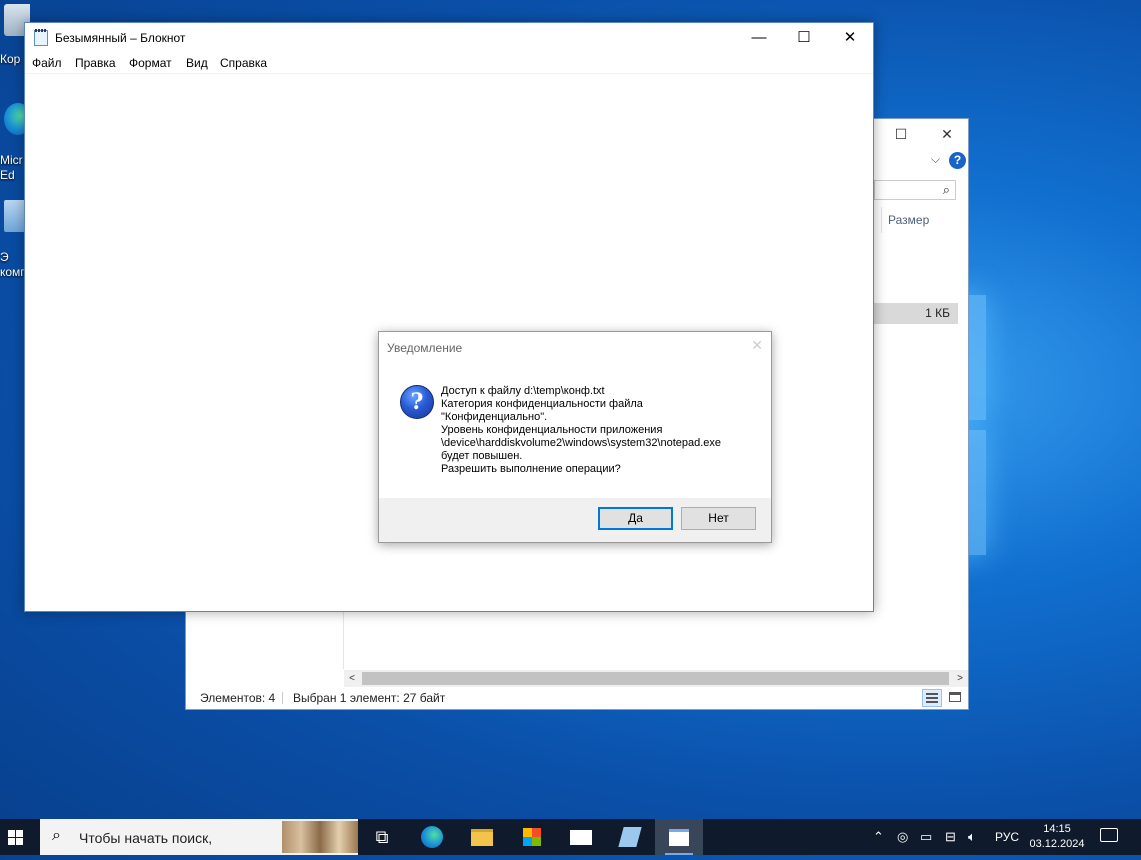 This screenshot has height=860, width=1141. What do you see at coordinates (635, 518) in the screenshot?
I see `yes-button: Да` at bounding box center [635, 518].